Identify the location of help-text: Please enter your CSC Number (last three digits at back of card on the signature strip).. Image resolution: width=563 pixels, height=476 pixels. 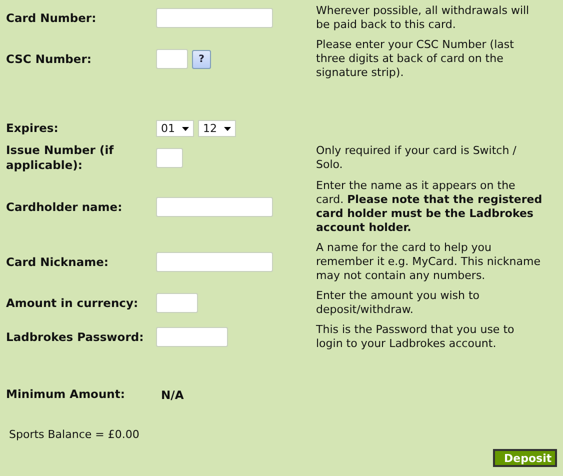
(415, 59).